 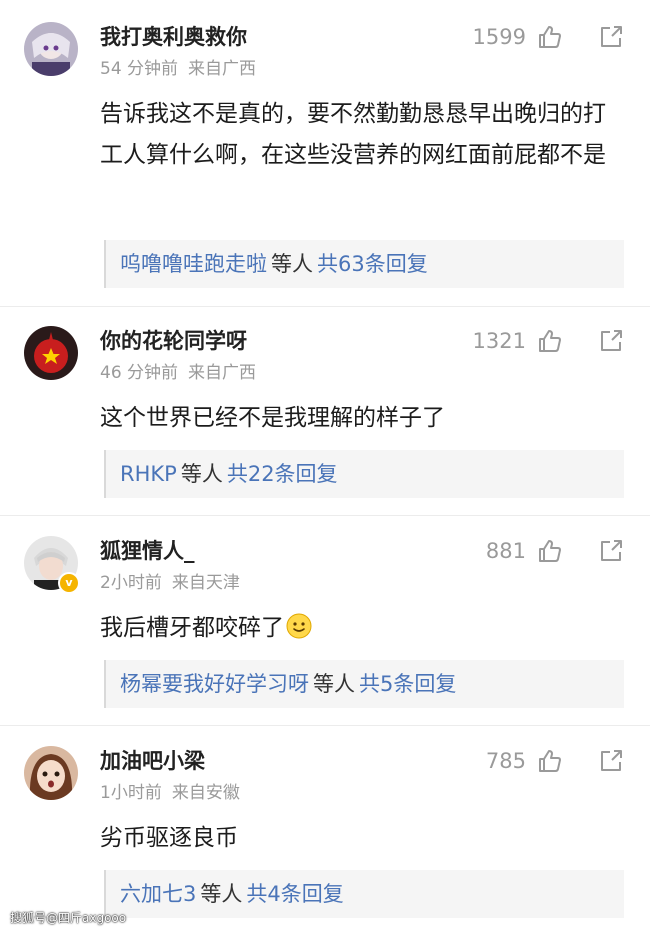 I want to click on username: 狐狸情人_, so click(x=147, y=551).